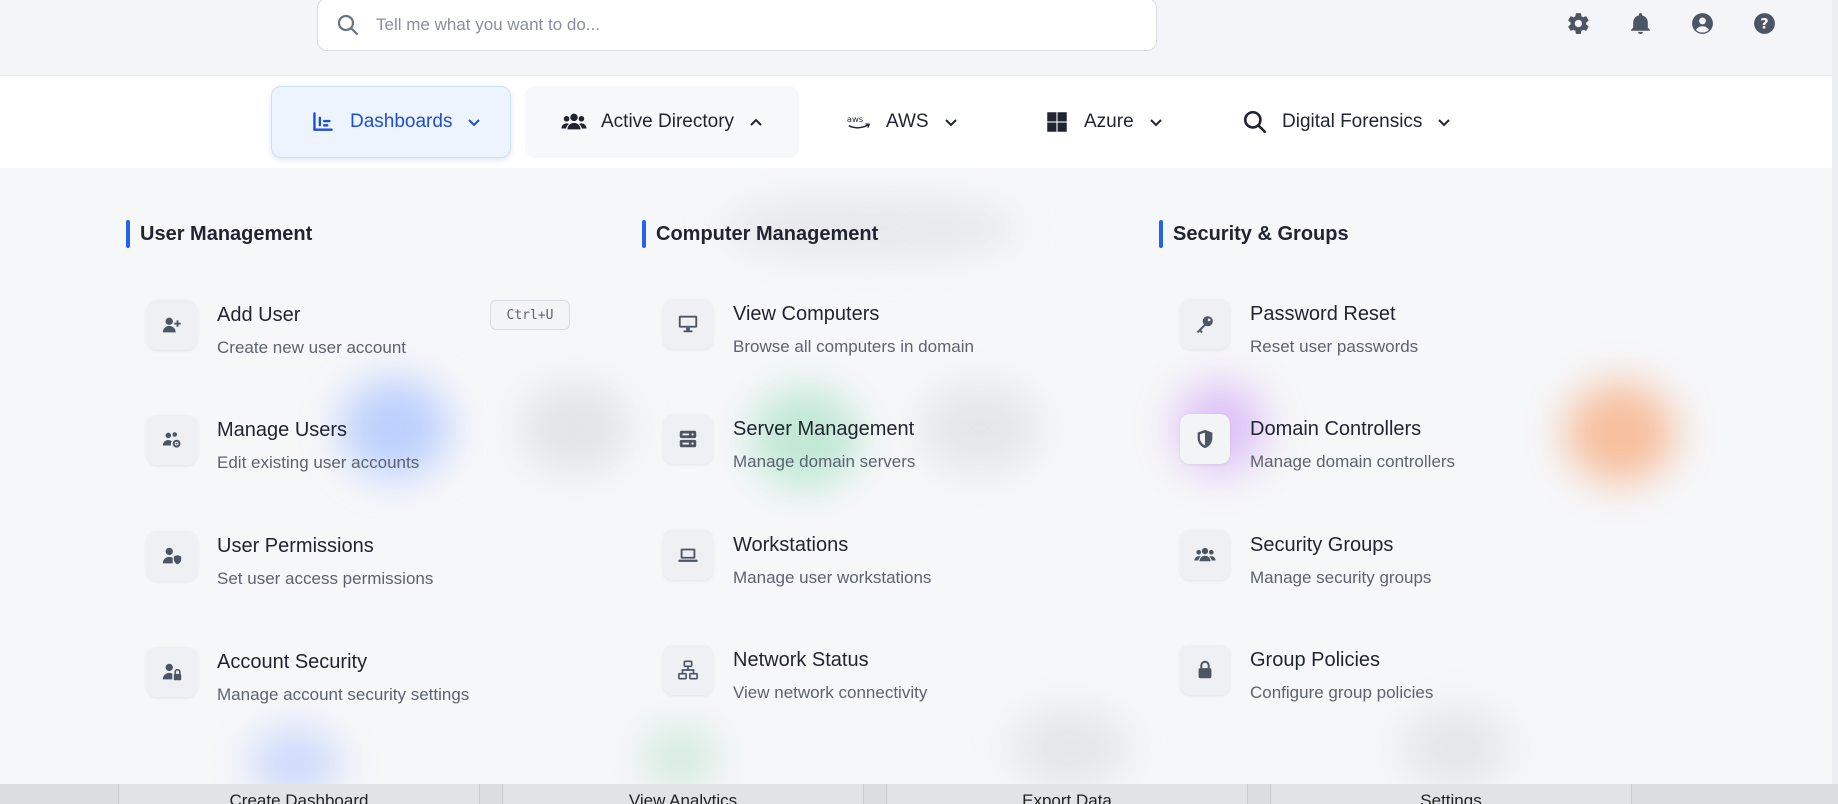 This screenshot has width=1838, height=804. What do you see at coordinates (830, 692) in the screenshot?
I see `menu-item-desc: View network connectivity` at bounding box center [830, 692].